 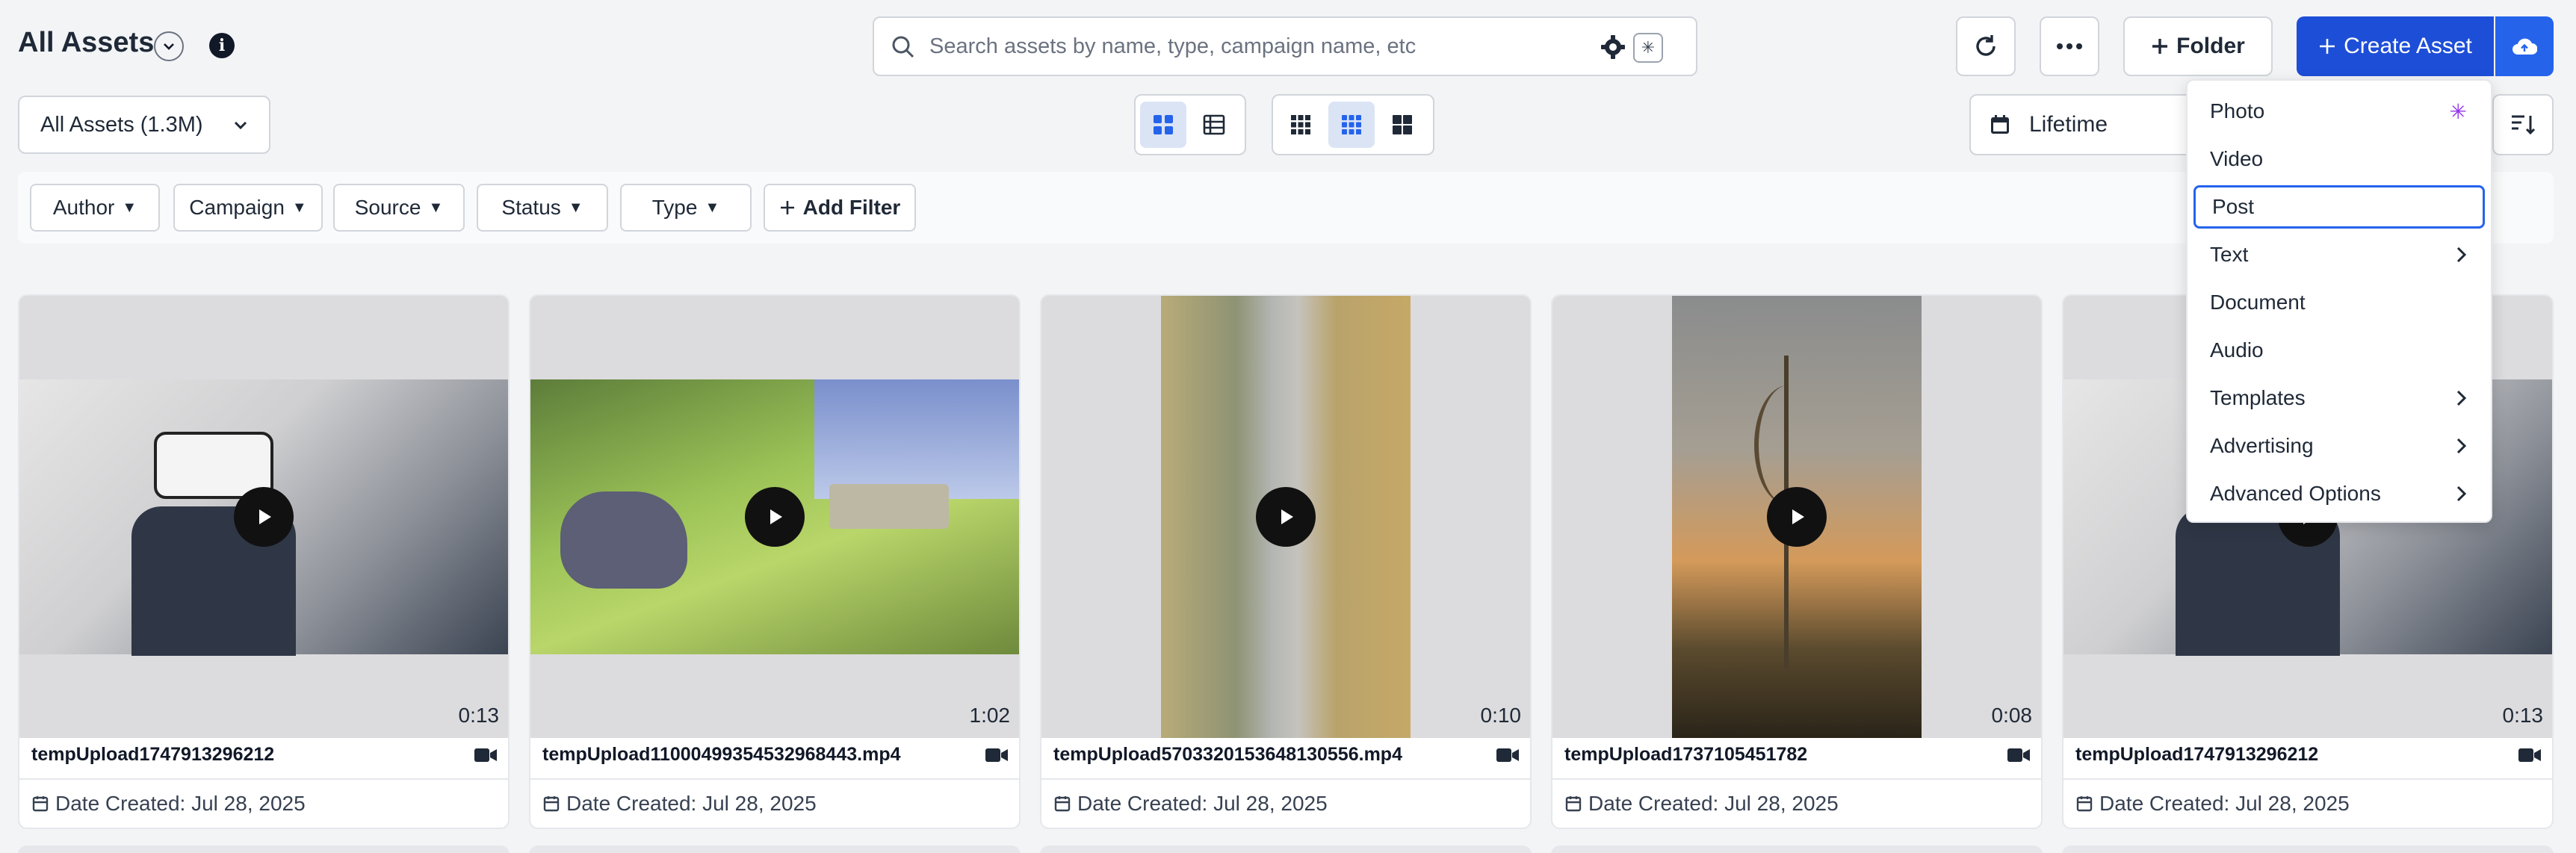 I want to click on menu-item-audio: Audio, so click(x=2339, y=350).